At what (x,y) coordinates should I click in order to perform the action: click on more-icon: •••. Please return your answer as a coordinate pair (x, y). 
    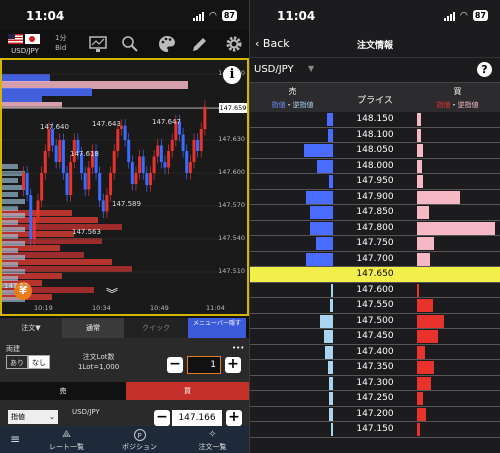
    Looking at the image, I should click on (238, 348).